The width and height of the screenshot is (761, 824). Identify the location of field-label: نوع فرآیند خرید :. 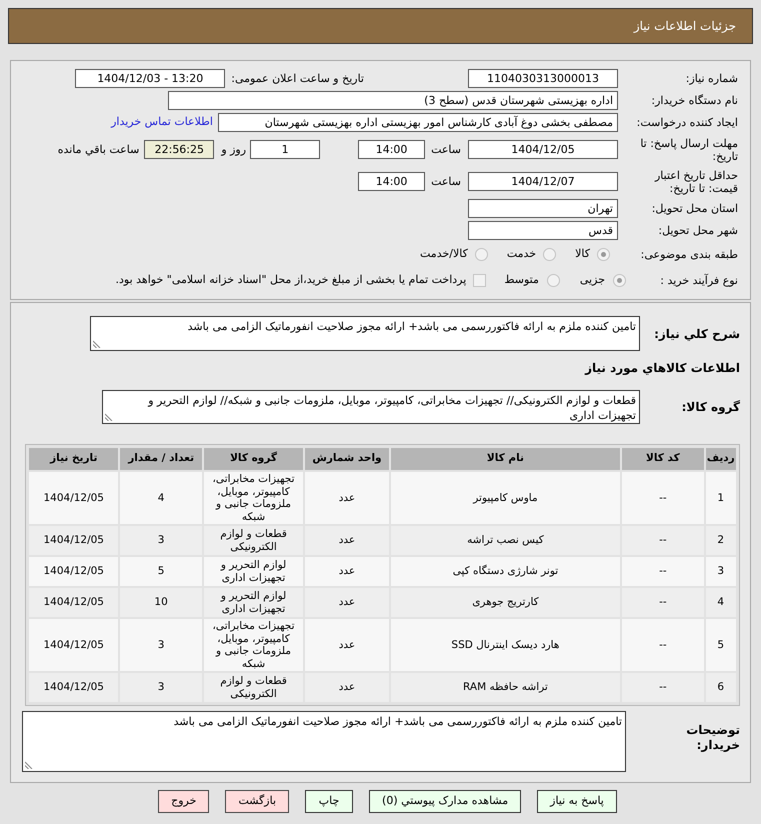
(698, 280).